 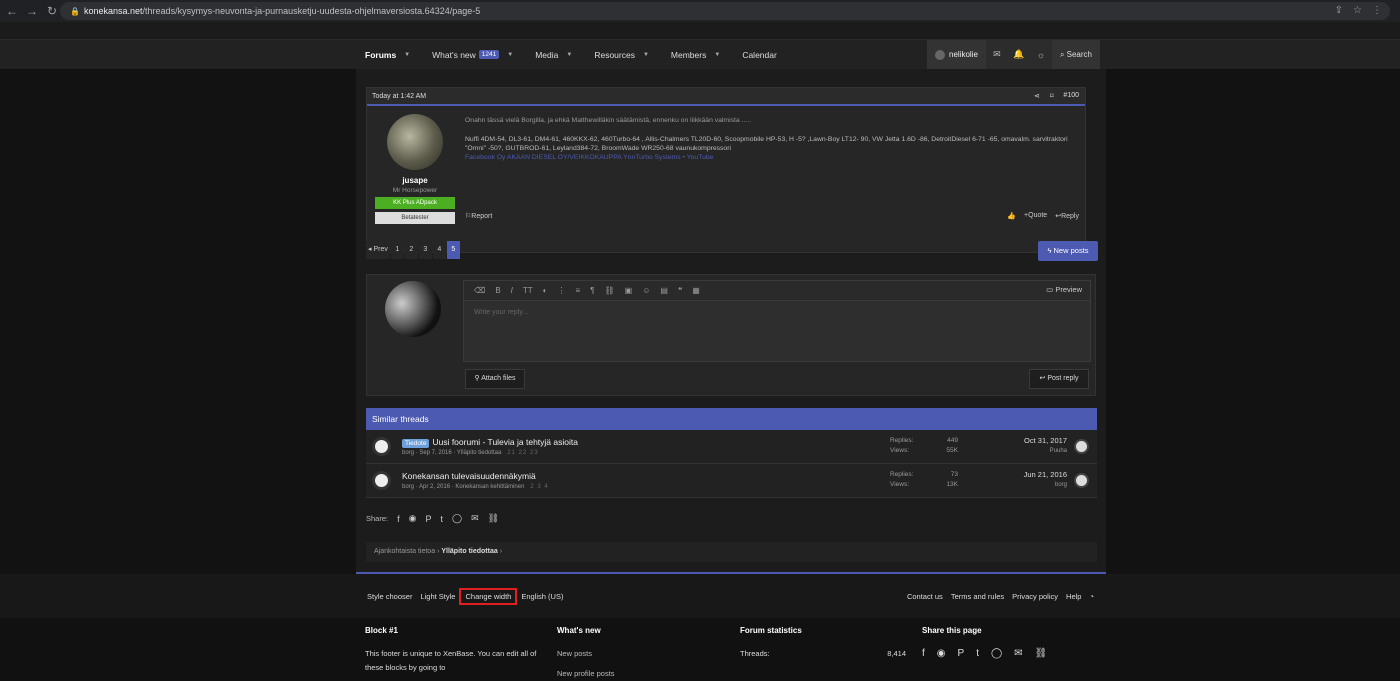 I want to click on nav-media: Media ▼, so click(x=553, y=55).